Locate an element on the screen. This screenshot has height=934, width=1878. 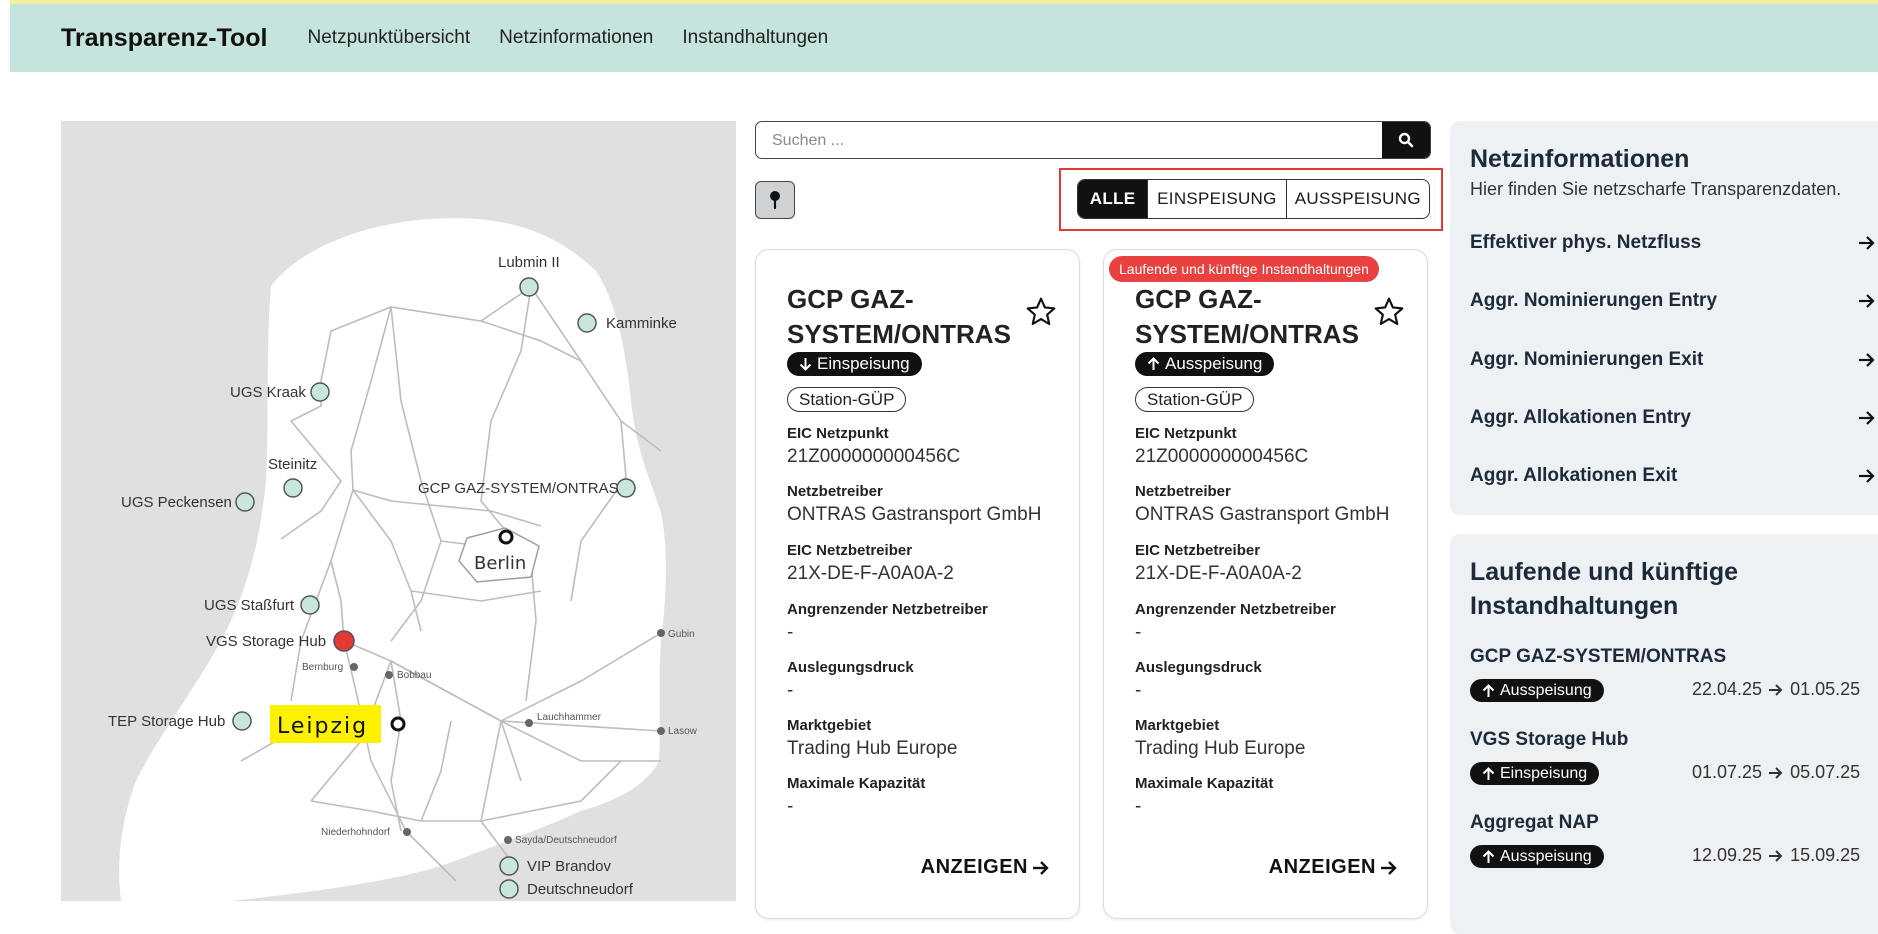
filter-einspeisung-button: EINSPEISUNG is located at coordinates (1217, 199).